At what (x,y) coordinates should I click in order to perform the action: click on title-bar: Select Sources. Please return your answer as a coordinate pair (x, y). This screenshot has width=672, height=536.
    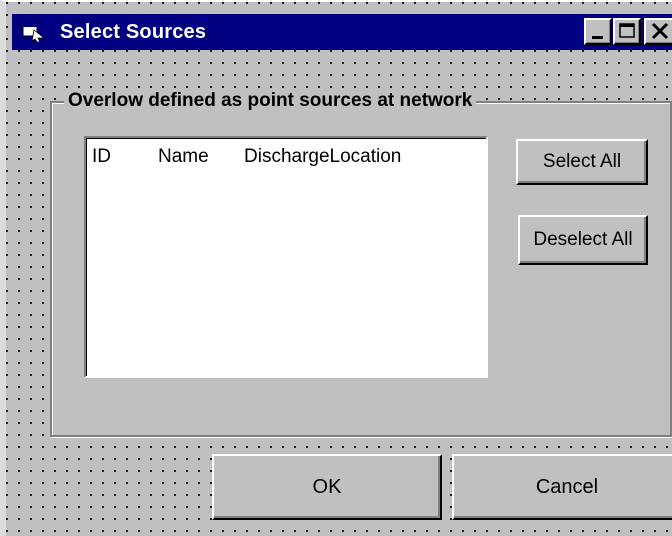
    Looking at the image, I should click on (342, 32).